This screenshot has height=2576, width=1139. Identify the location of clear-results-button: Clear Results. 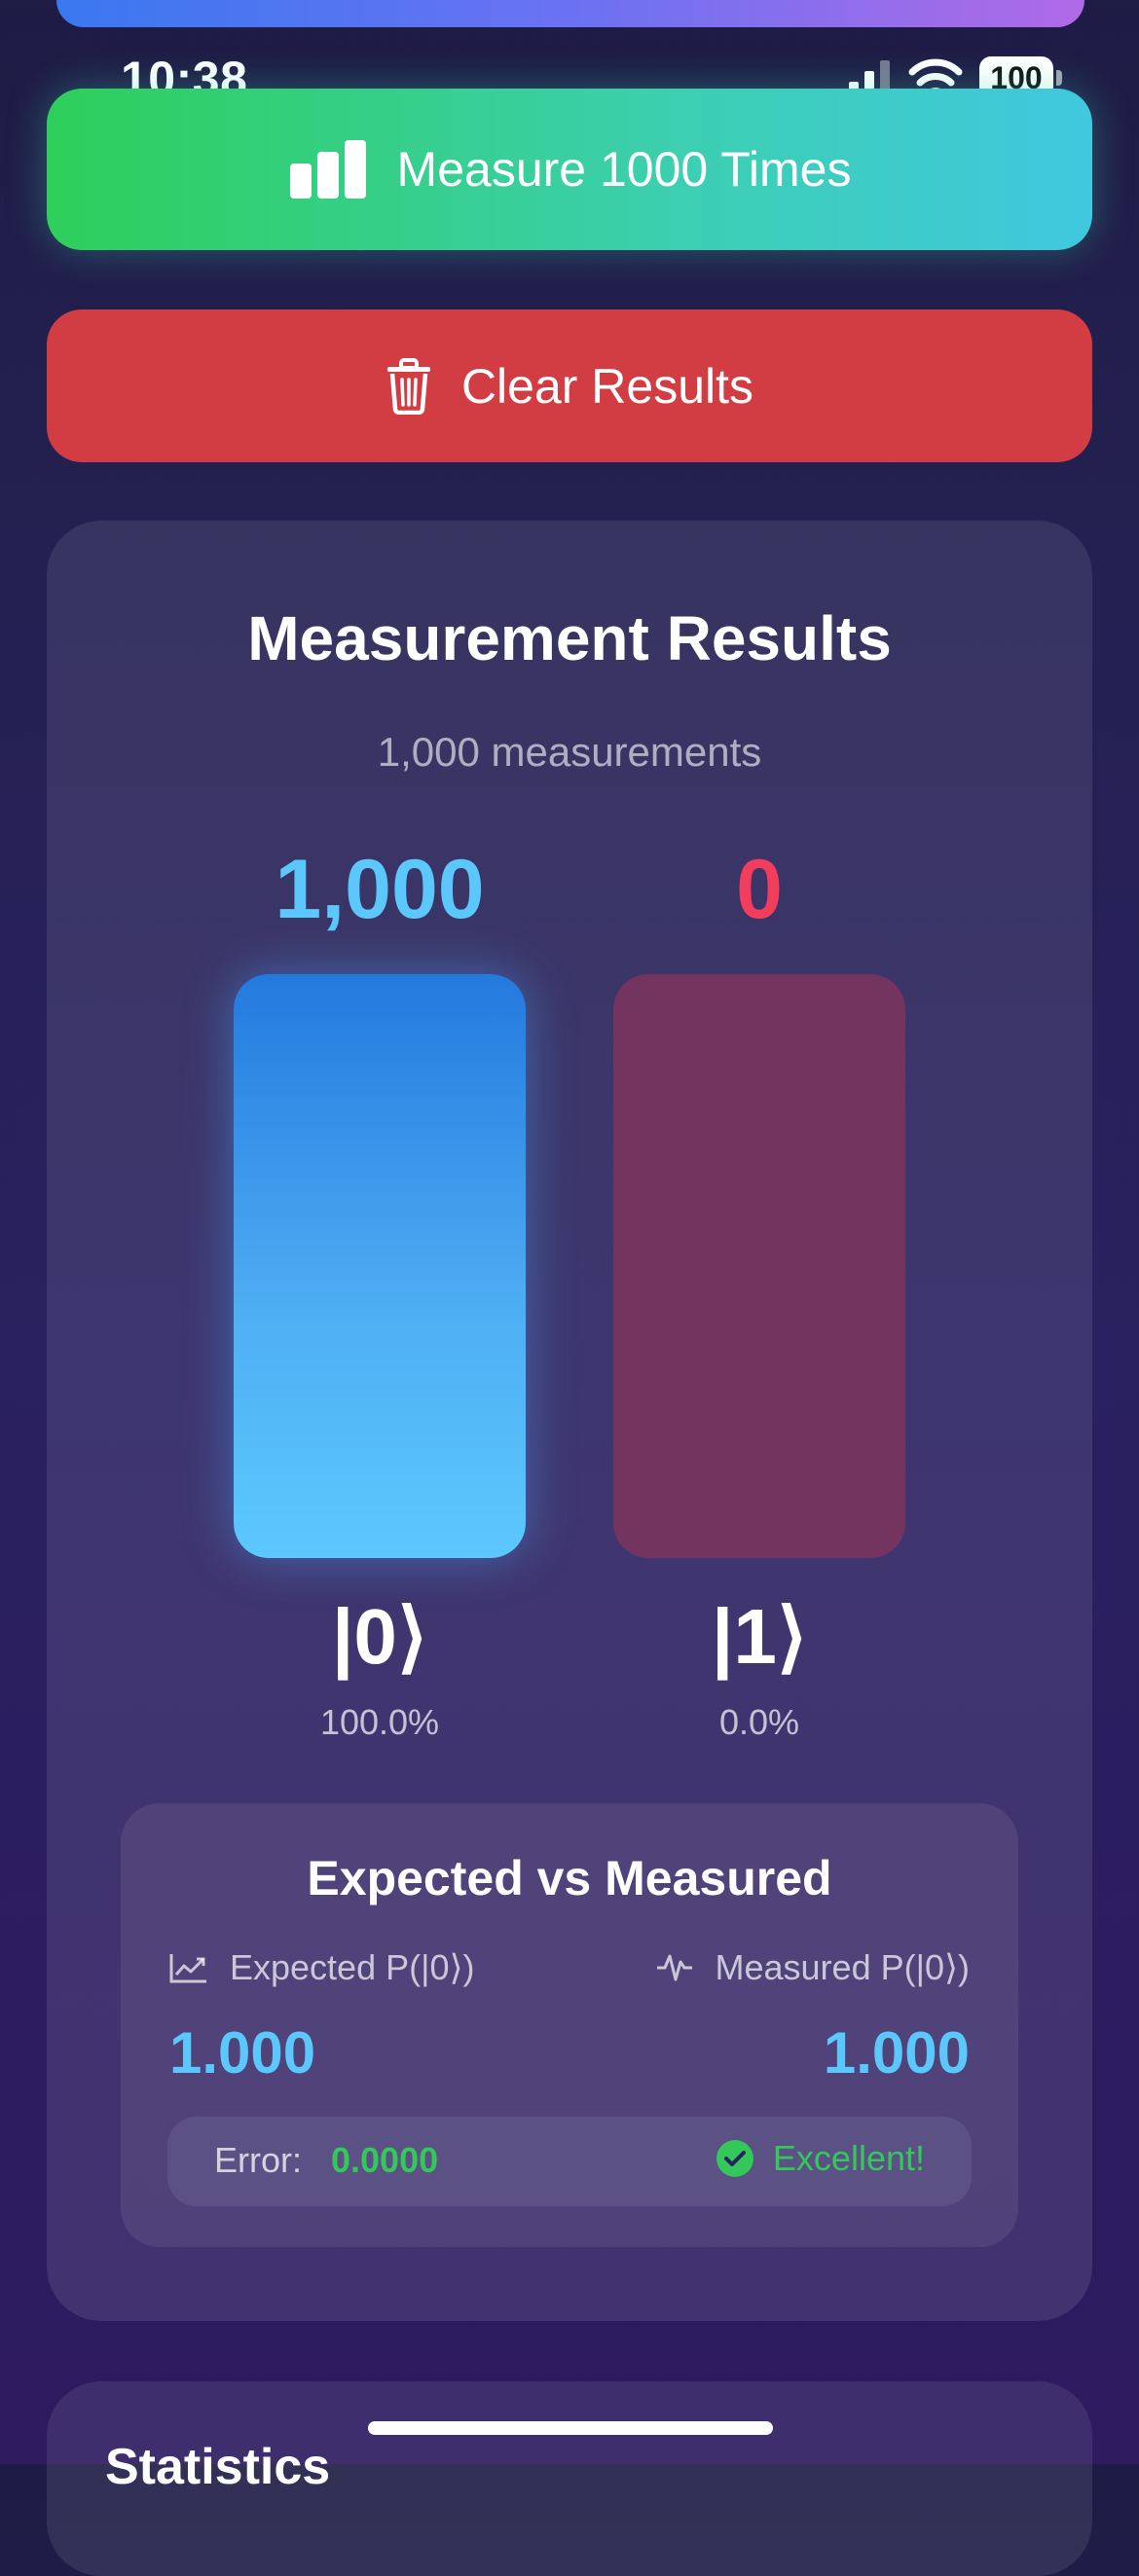
(569, 385).